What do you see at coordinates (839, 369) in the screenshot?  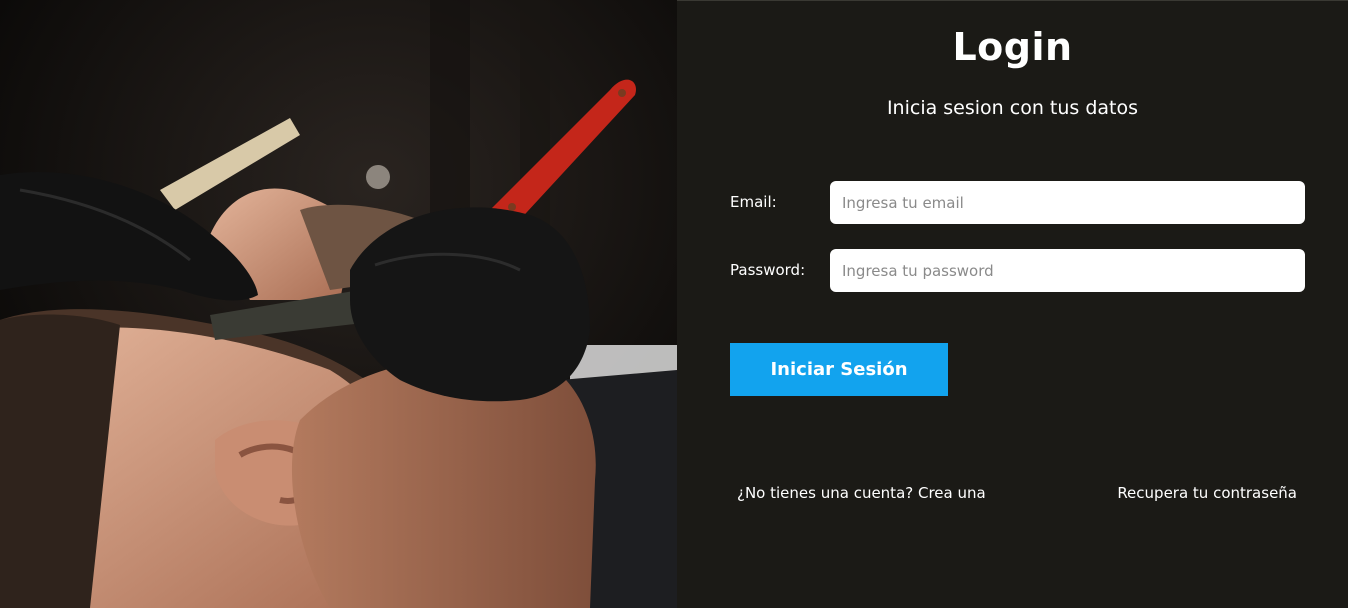 I see `login-button: Iniciar Sesión` at bounding box center [839, 369].